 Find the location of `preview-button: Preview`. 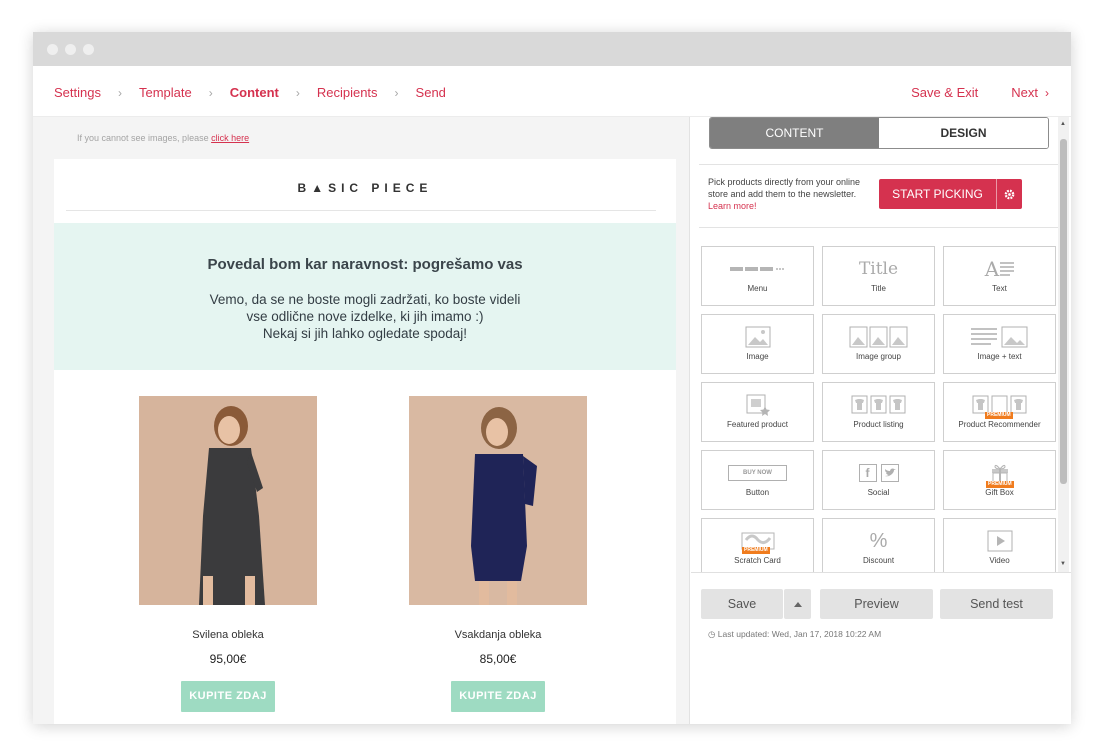

preview-button: Preview is located at coordinates (876, 604).